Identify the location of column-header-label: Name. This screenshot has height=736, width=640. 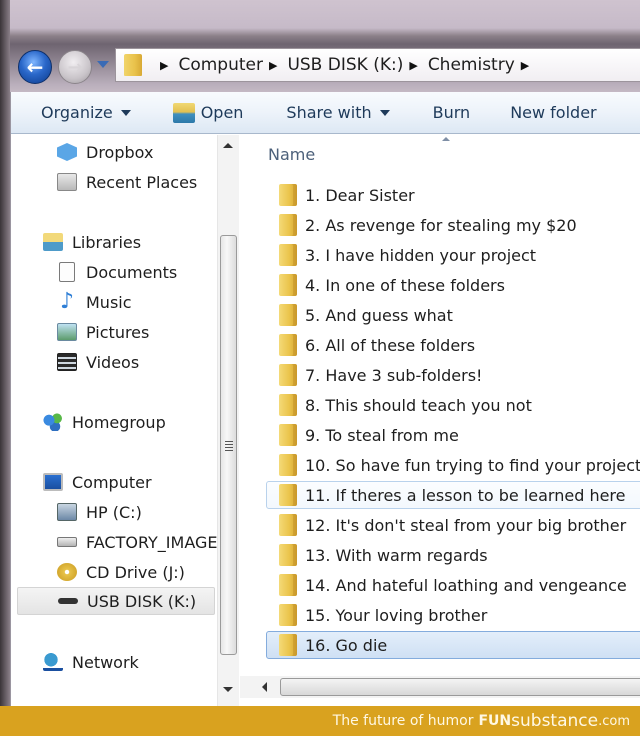
(292, 154).